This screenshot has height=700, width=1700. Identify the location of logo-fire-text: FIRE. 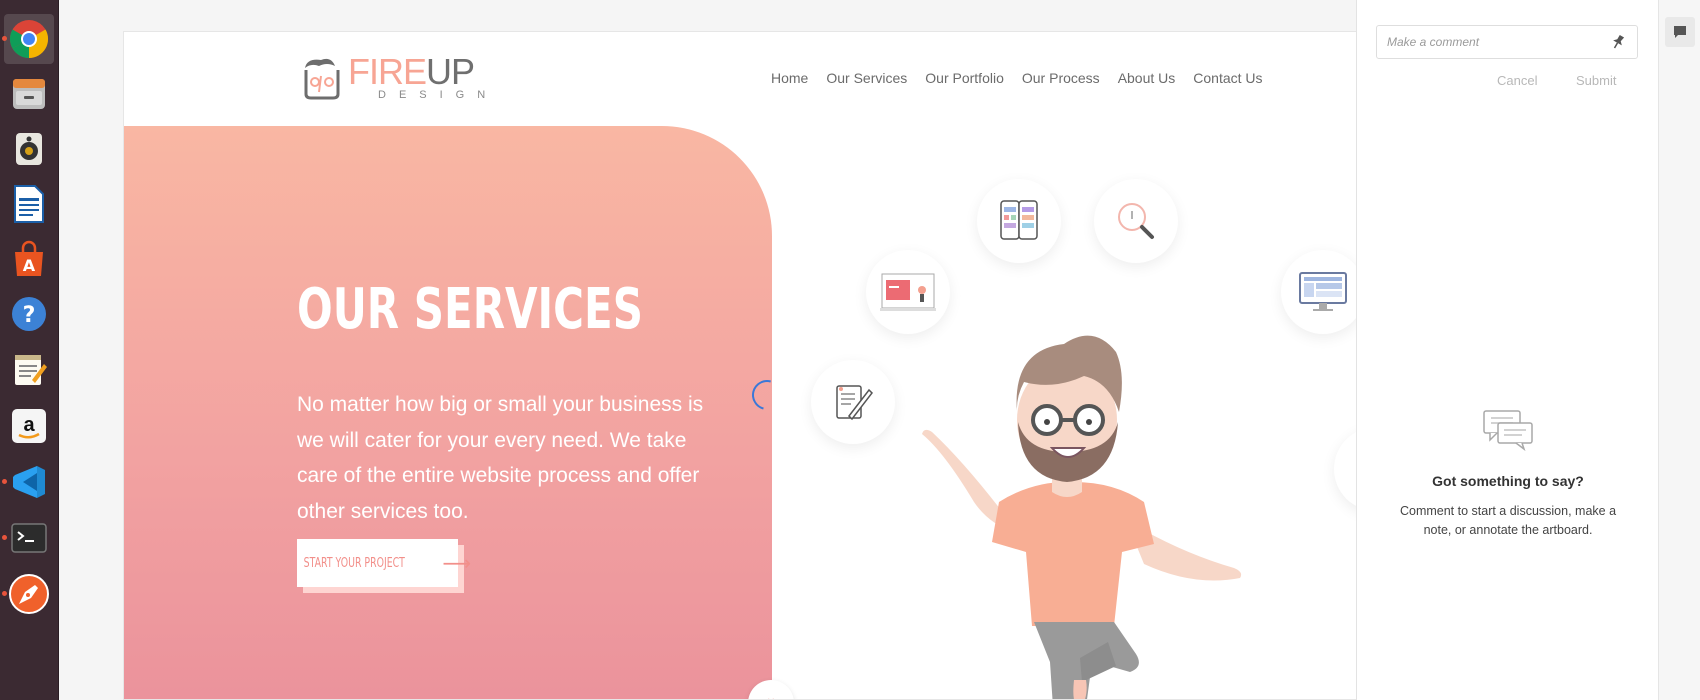
(387, 71).